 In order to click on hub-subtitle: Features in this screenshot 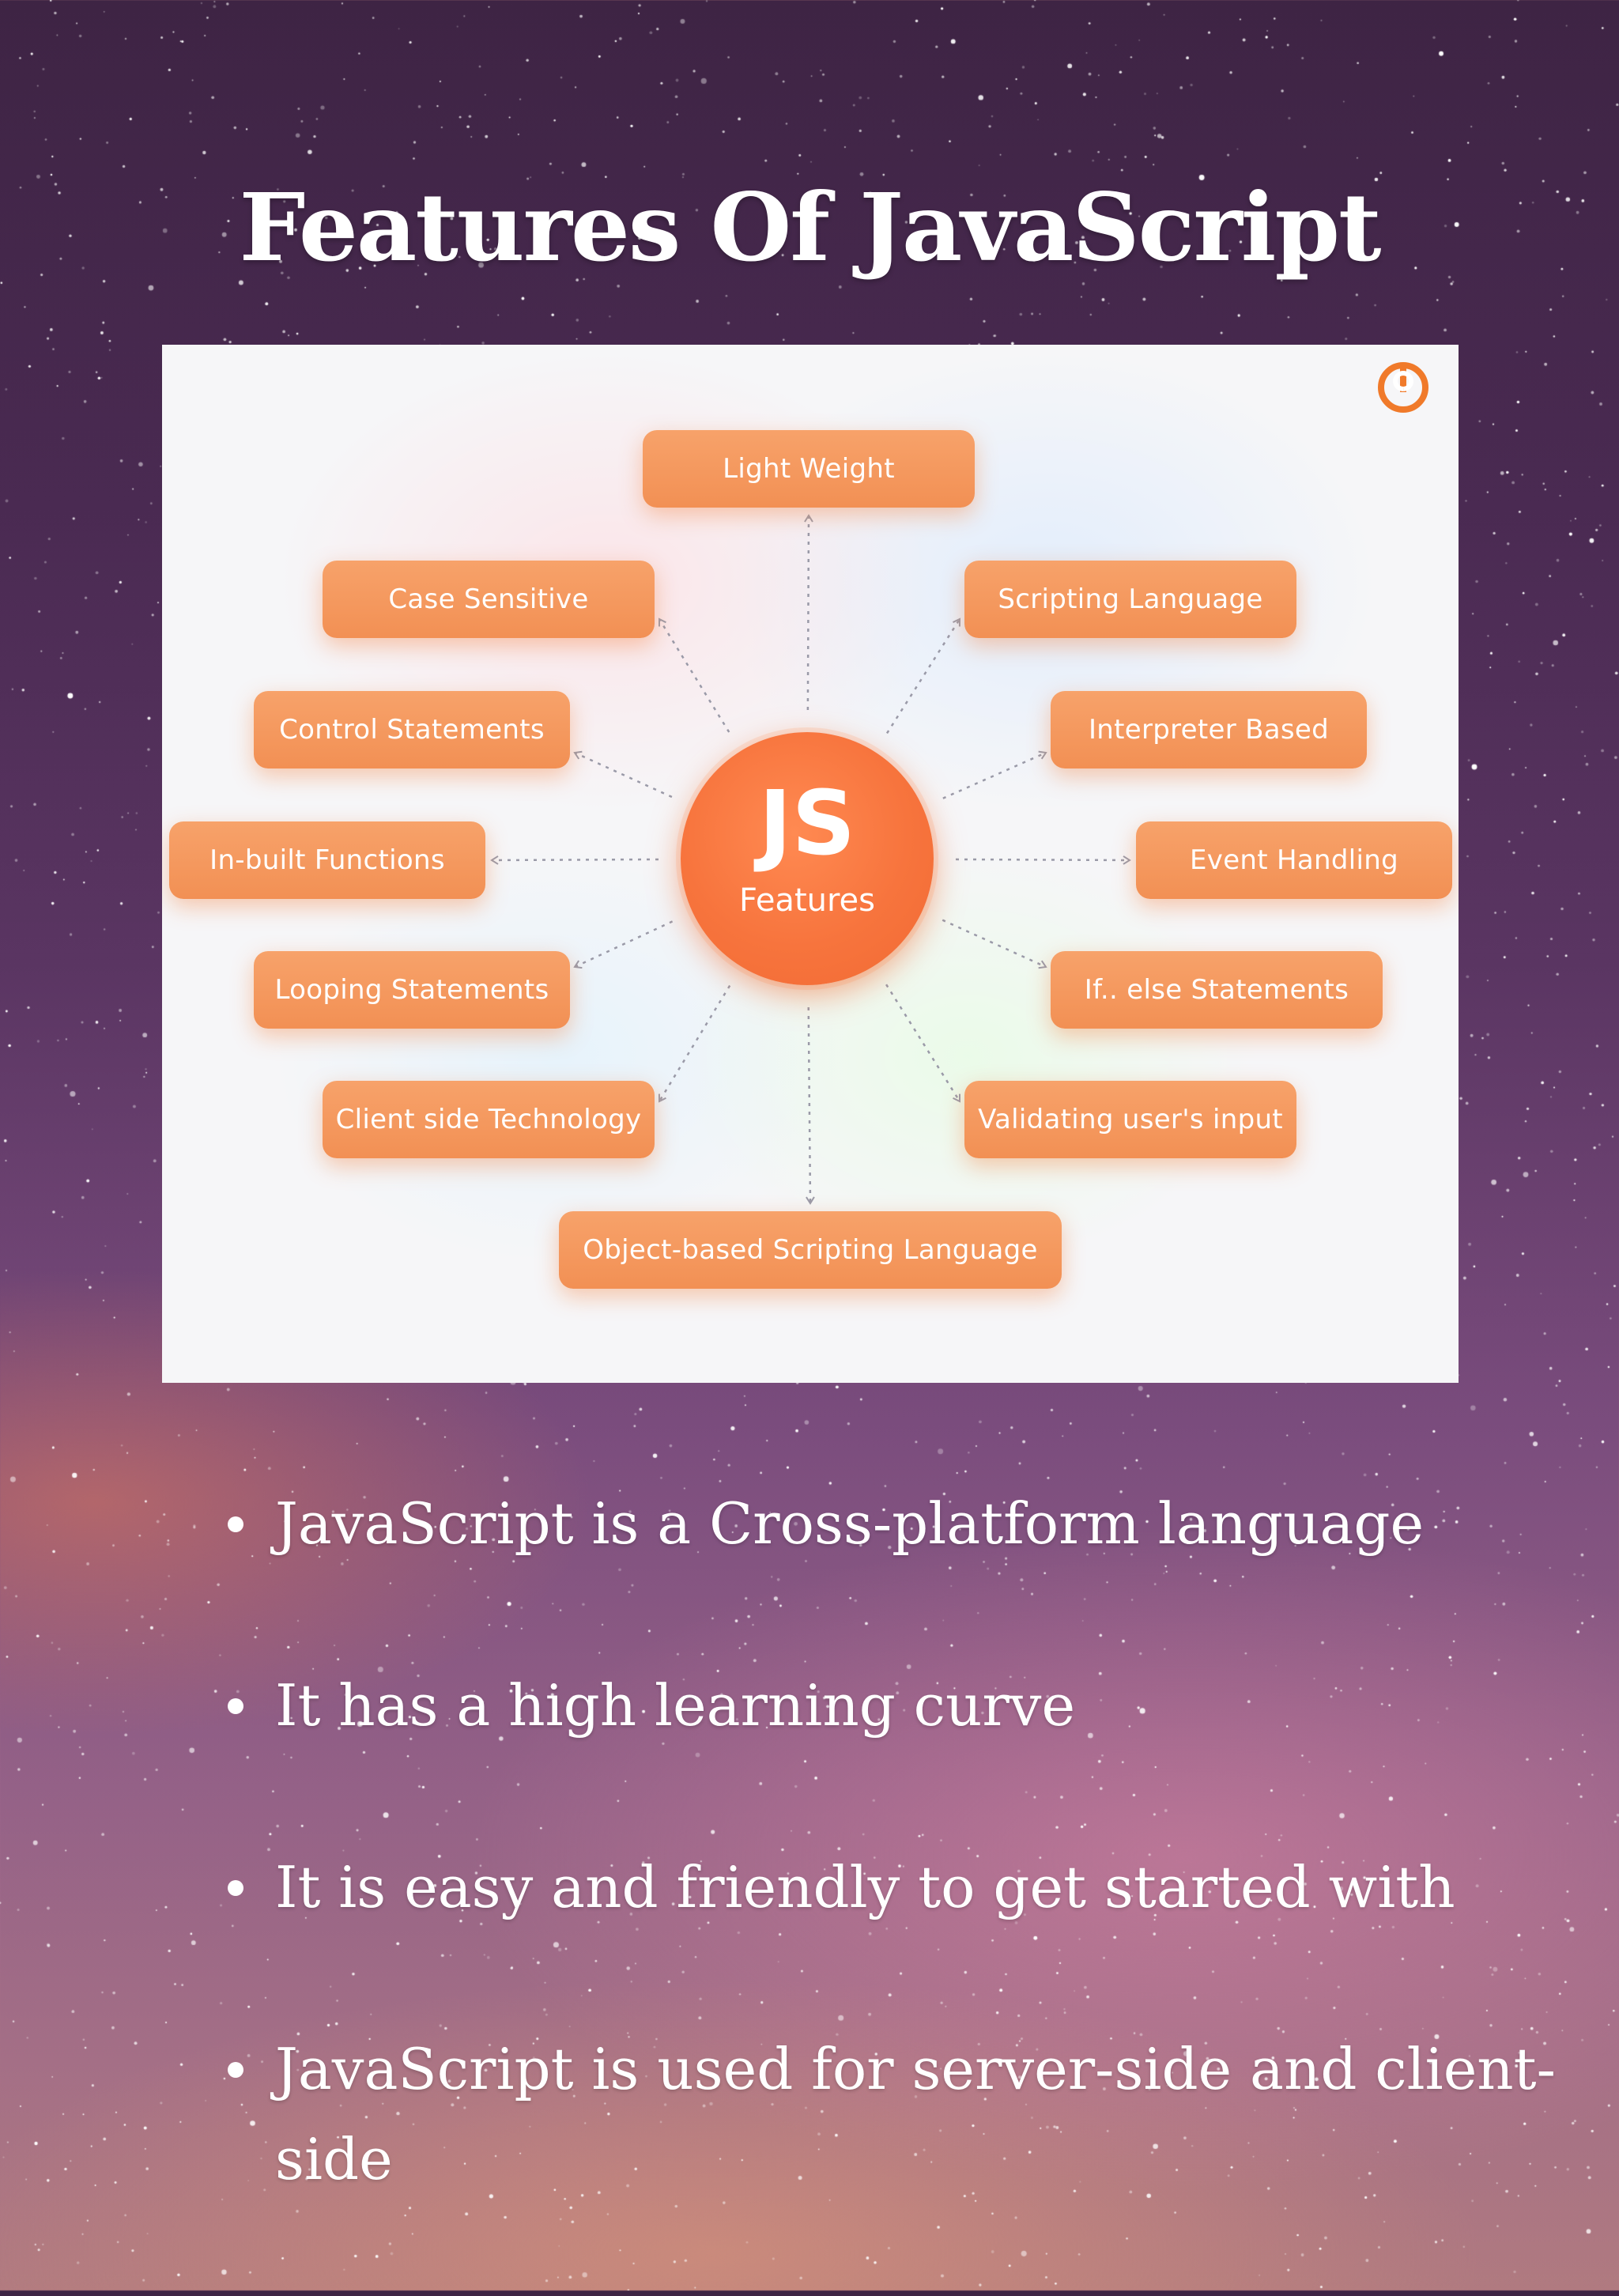, I will do `click(807, 901)`.